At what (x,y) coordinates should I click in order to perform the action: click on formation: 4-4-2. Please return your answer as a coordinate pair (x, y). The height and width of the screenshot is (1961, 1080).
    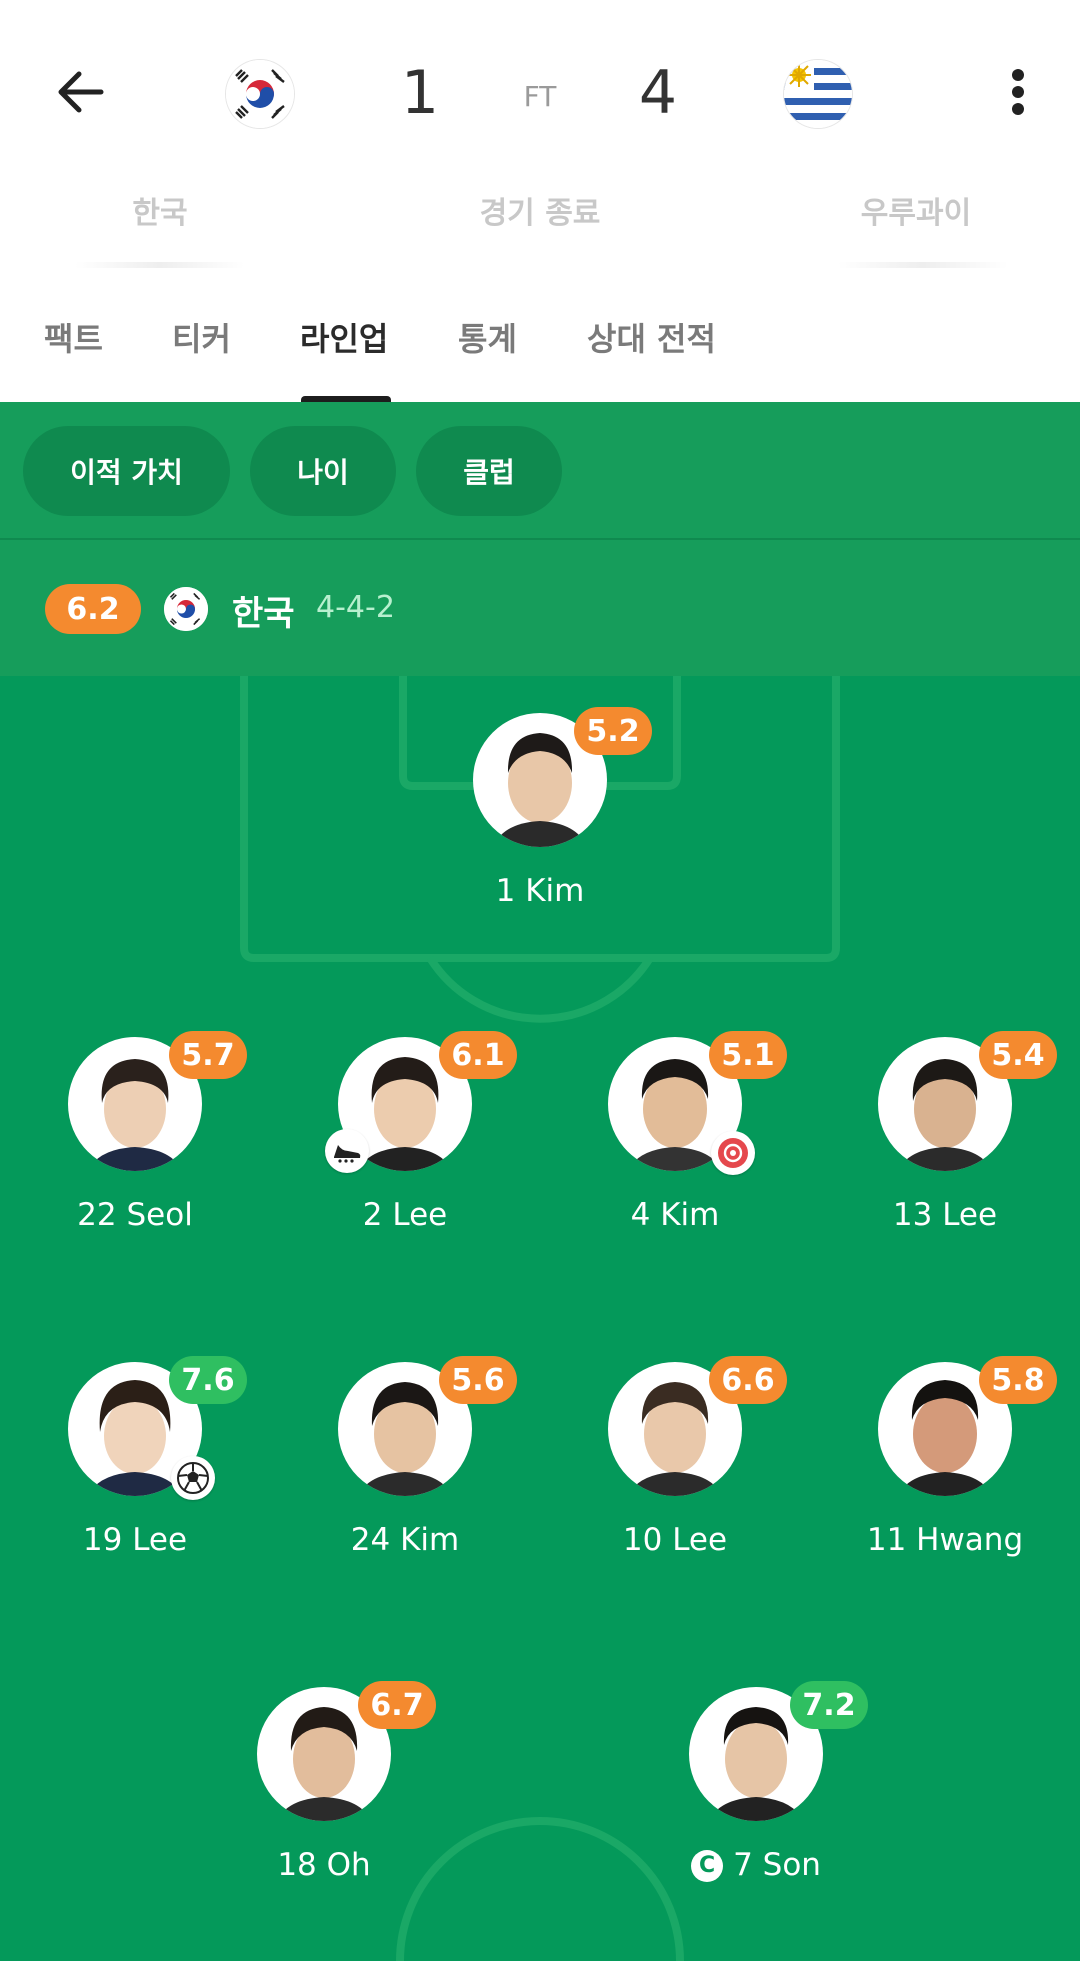
    Looking at the image, I should click on (355, 607).